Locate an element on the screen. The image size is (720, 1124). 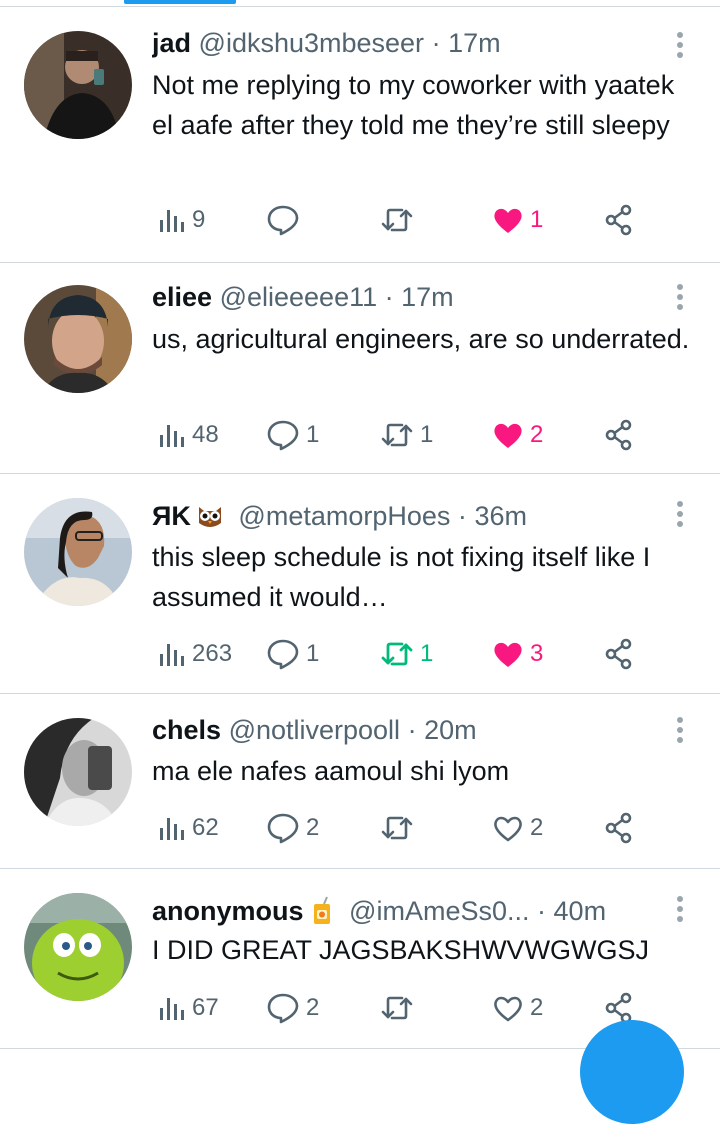
like-count: 3 is located at coordinates (537, 653).